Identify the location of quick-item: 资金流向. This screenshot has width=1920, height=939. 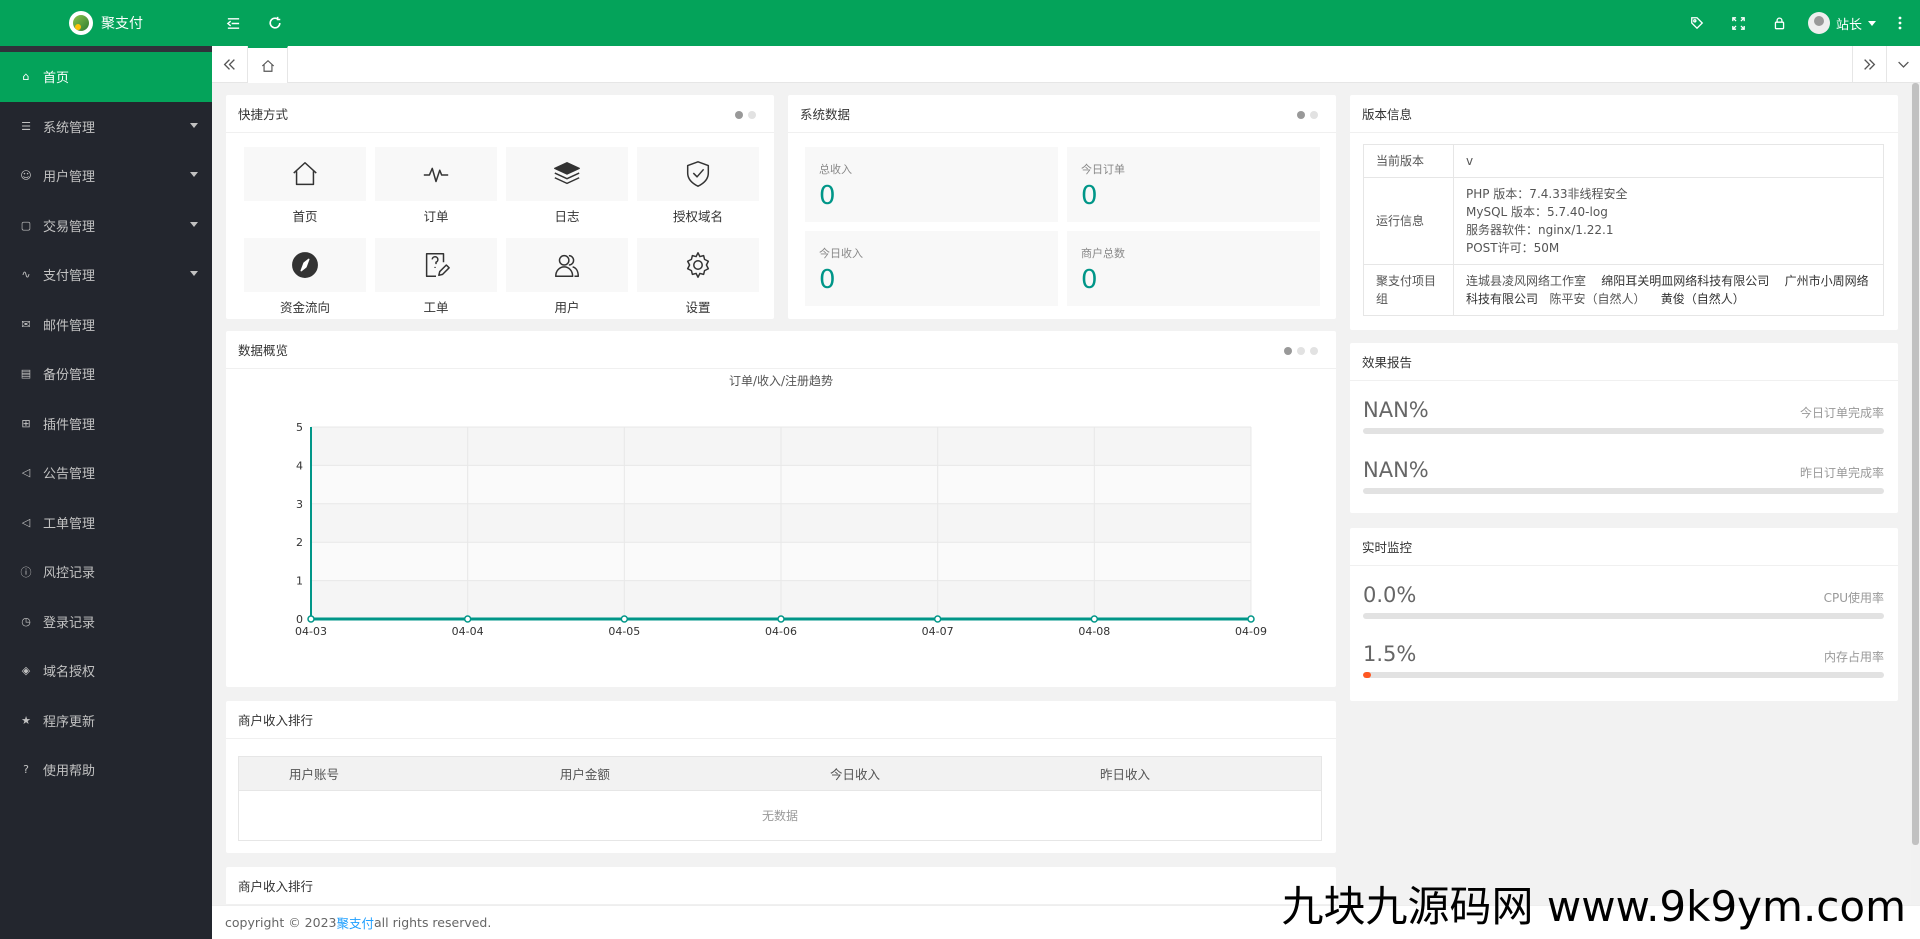
(305, 277).